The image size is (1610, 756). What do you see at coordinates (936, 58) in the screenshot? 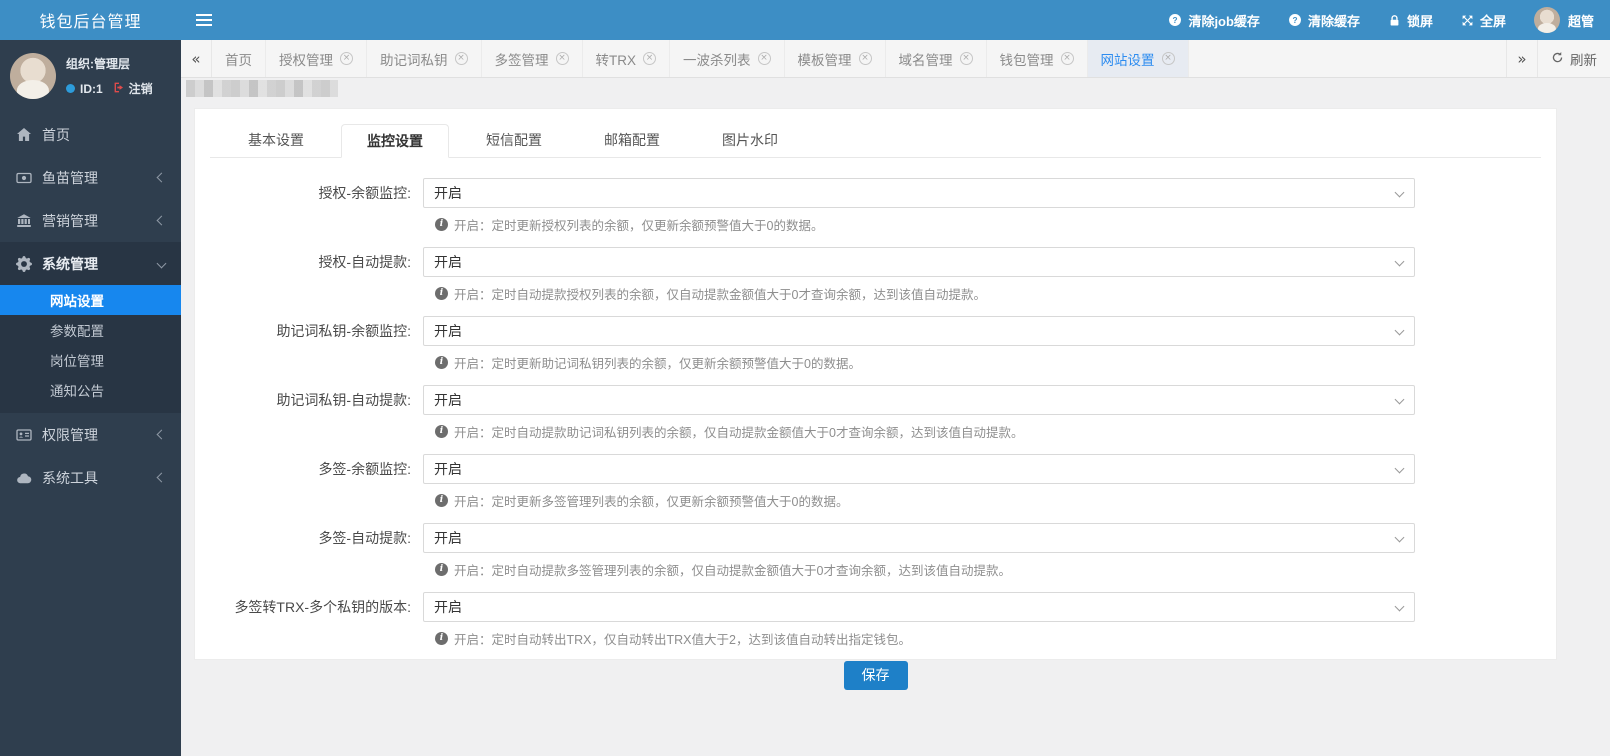
I see `page-tab-domain: 域名管理 ×` at bounding box center [936, 58].